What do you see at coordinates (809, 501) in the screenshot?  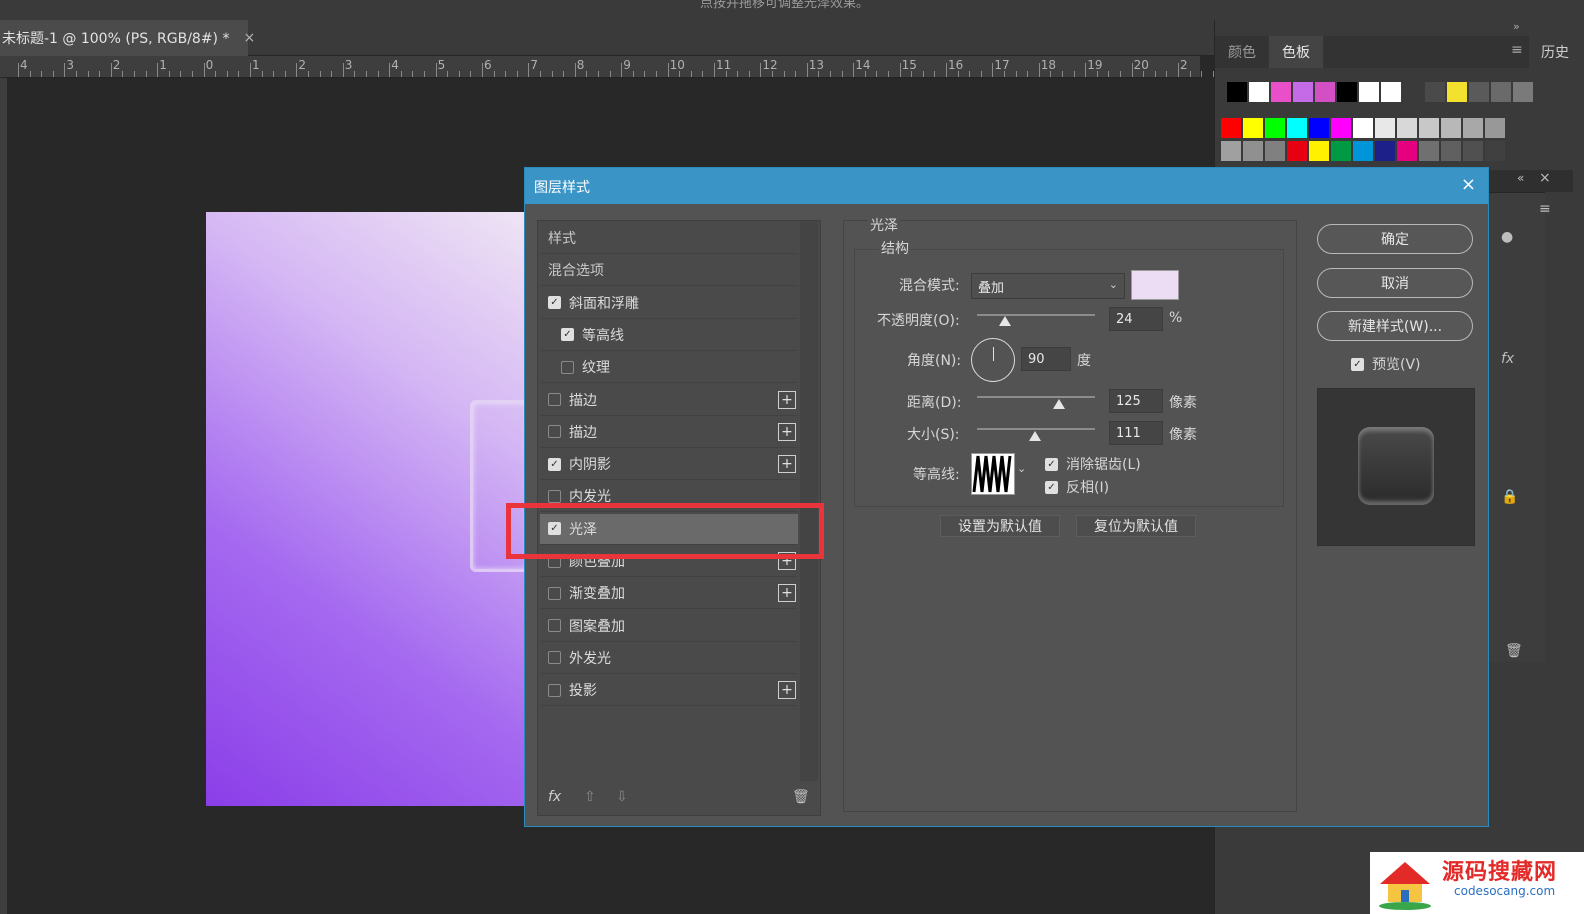 I see `style-list-scrollbar` at bounding box center [809, 501].